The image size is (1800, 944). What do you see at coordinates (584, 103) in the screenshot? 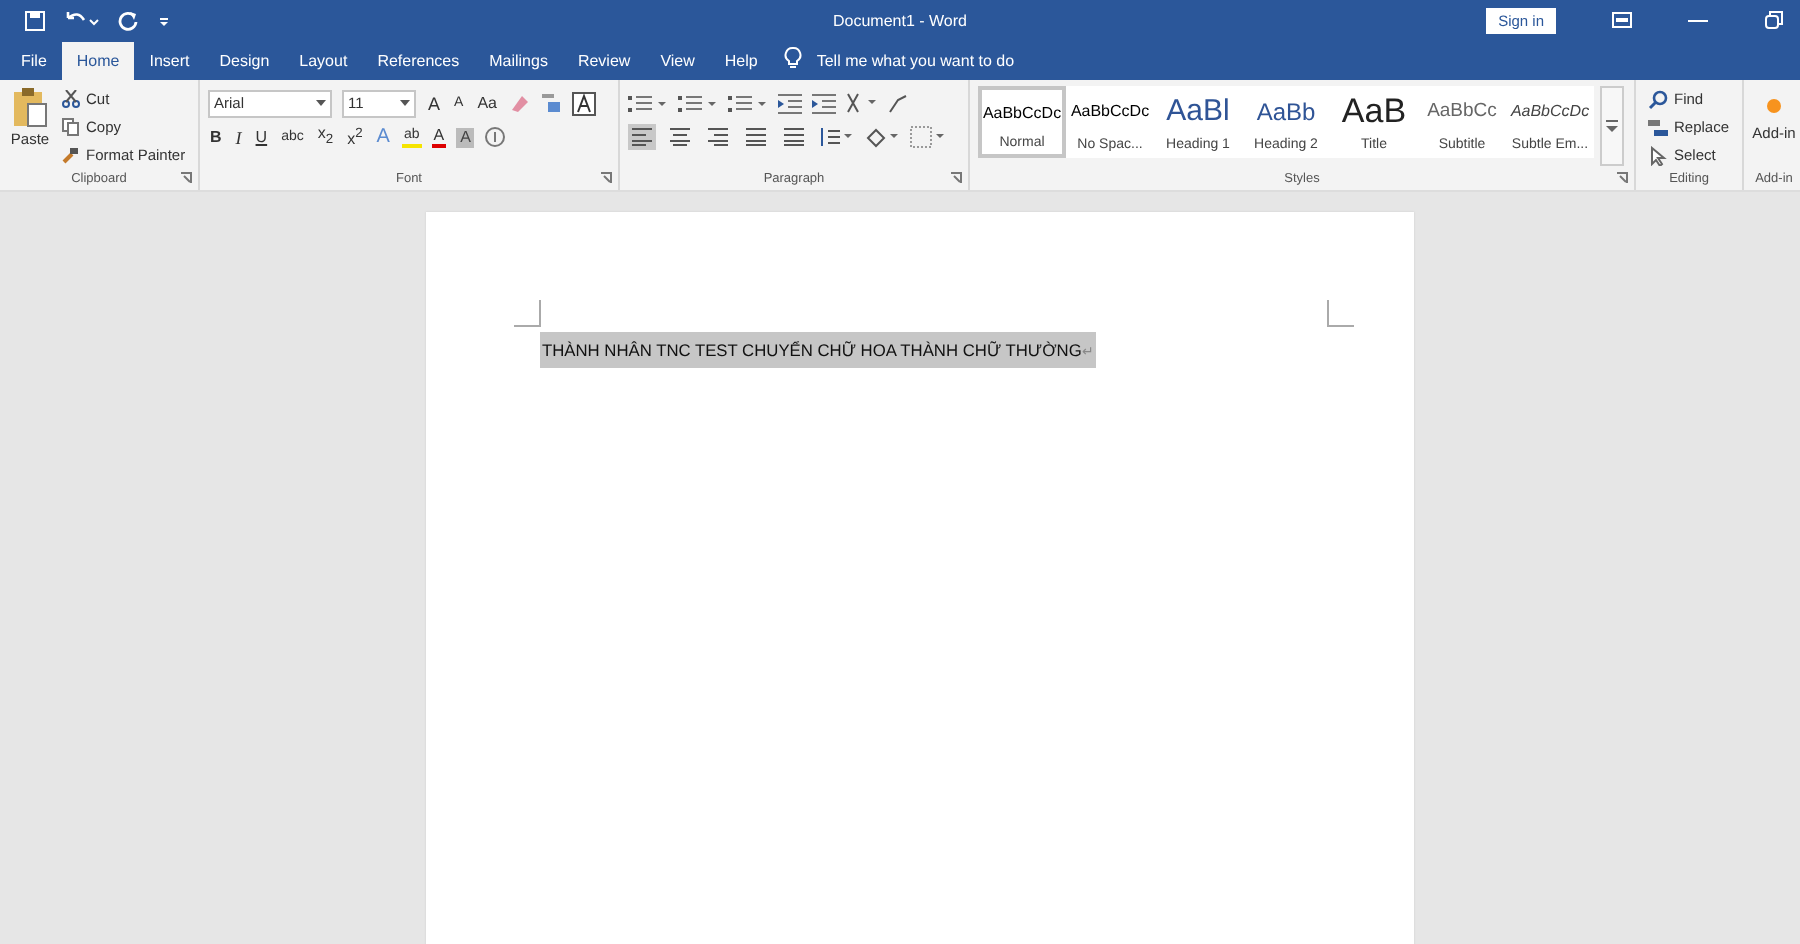
I see `character-border-icon` at bounding box center [584, 103].